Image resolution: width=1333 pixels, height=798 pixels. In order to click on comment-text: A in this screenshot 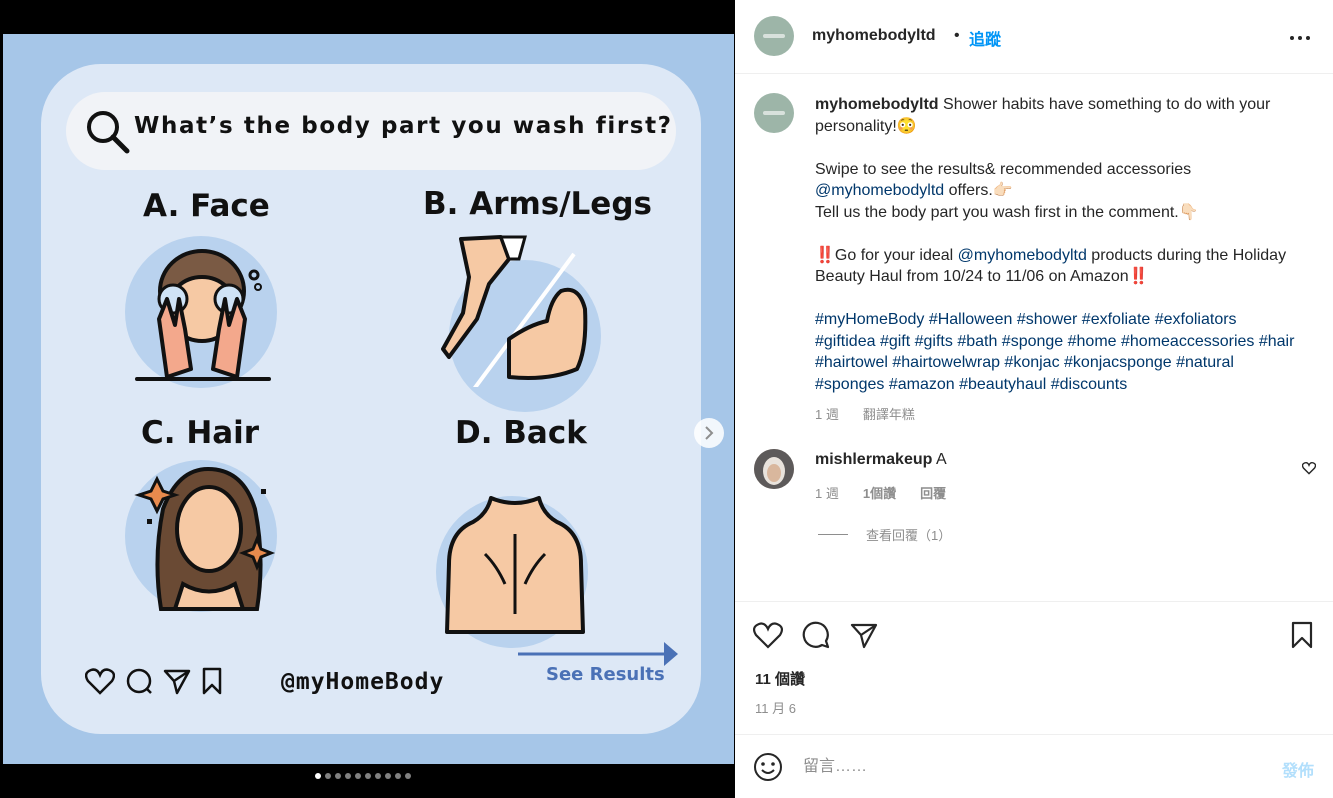, I will do `click(941, 459)`.